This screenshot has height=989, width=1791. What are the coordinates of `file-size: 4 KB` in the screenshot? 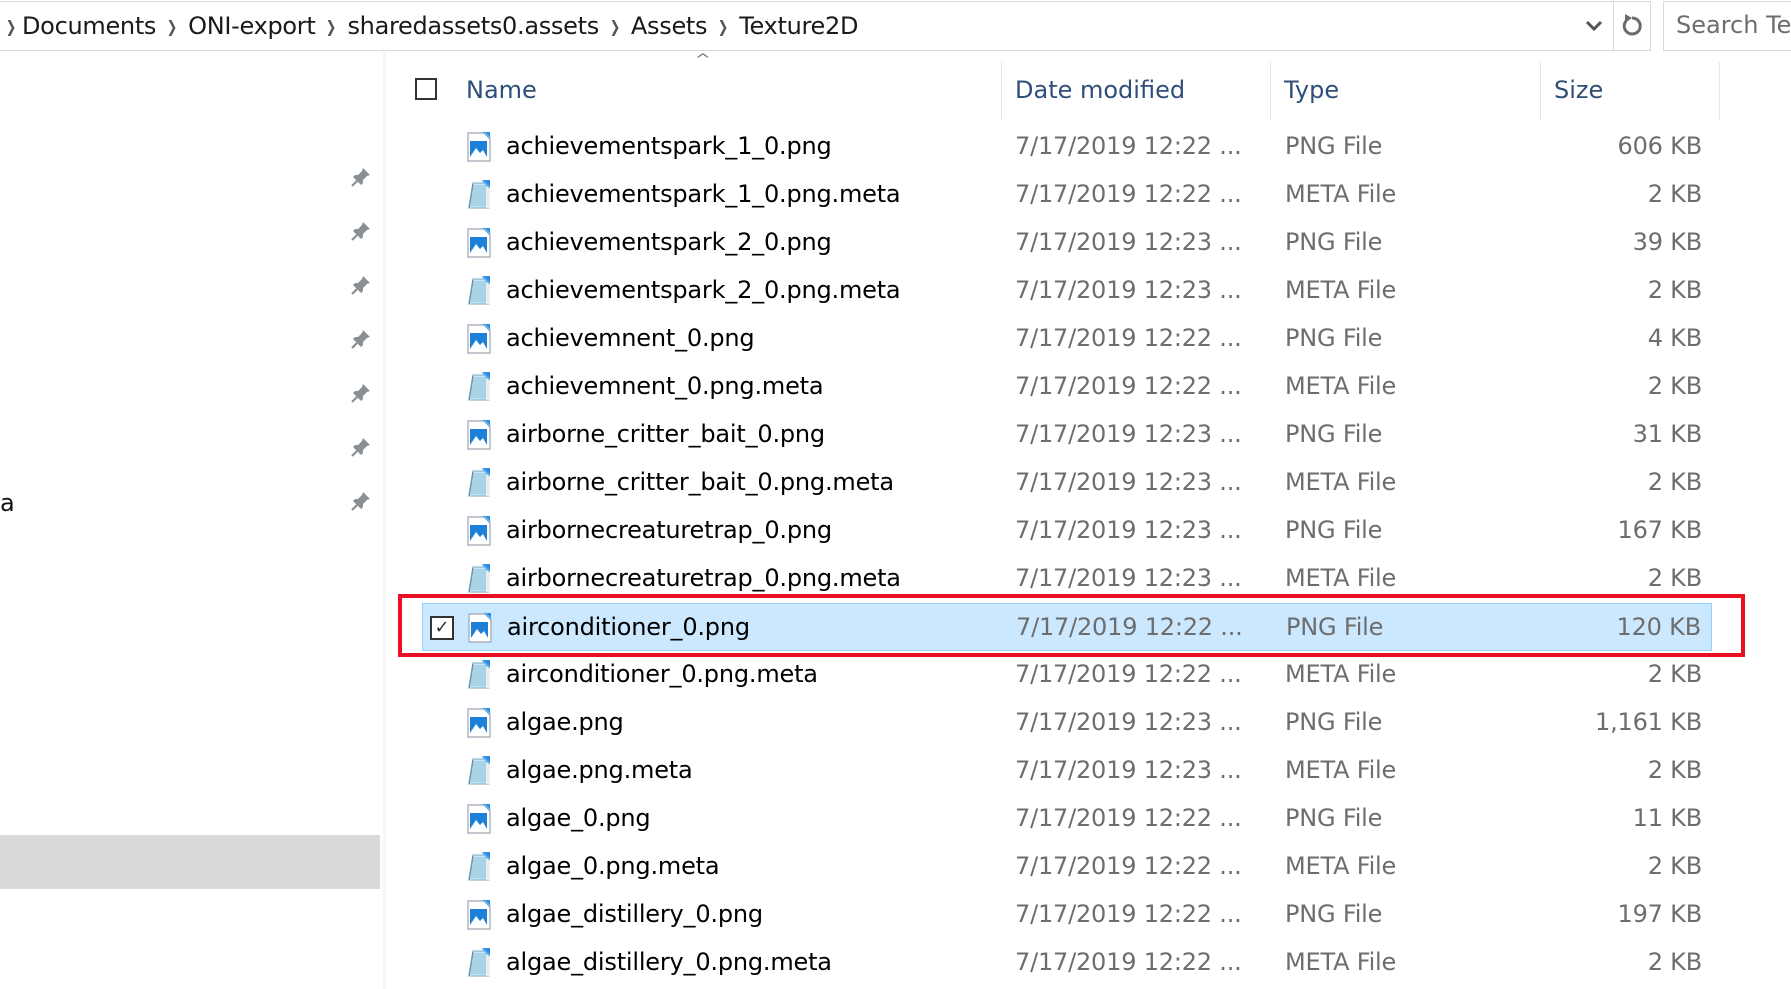 It's located at (1675, 338).